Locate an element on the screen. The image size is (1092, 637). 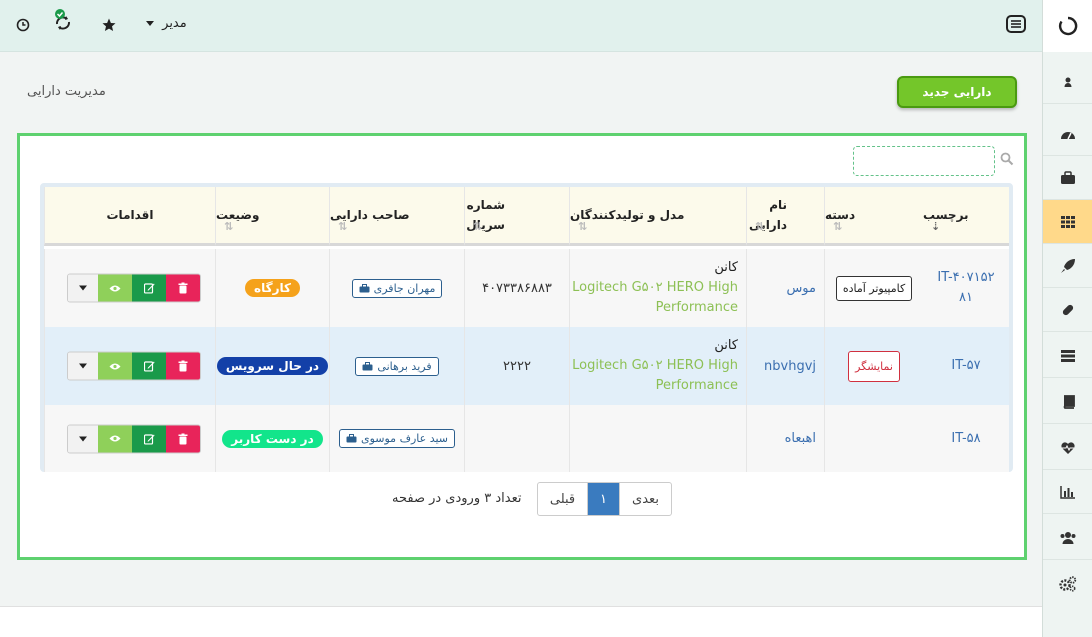
heartbeat-icon is located at coordinates (1067, 448).